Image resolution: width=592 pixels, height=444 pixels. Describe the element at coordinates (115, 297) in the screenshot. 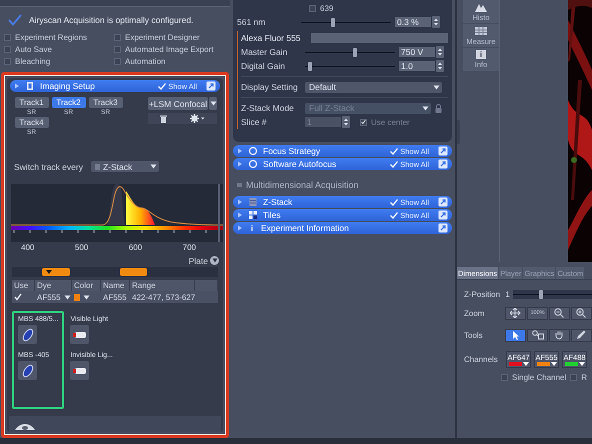

I see `table-cell-text: AF555` at that location.